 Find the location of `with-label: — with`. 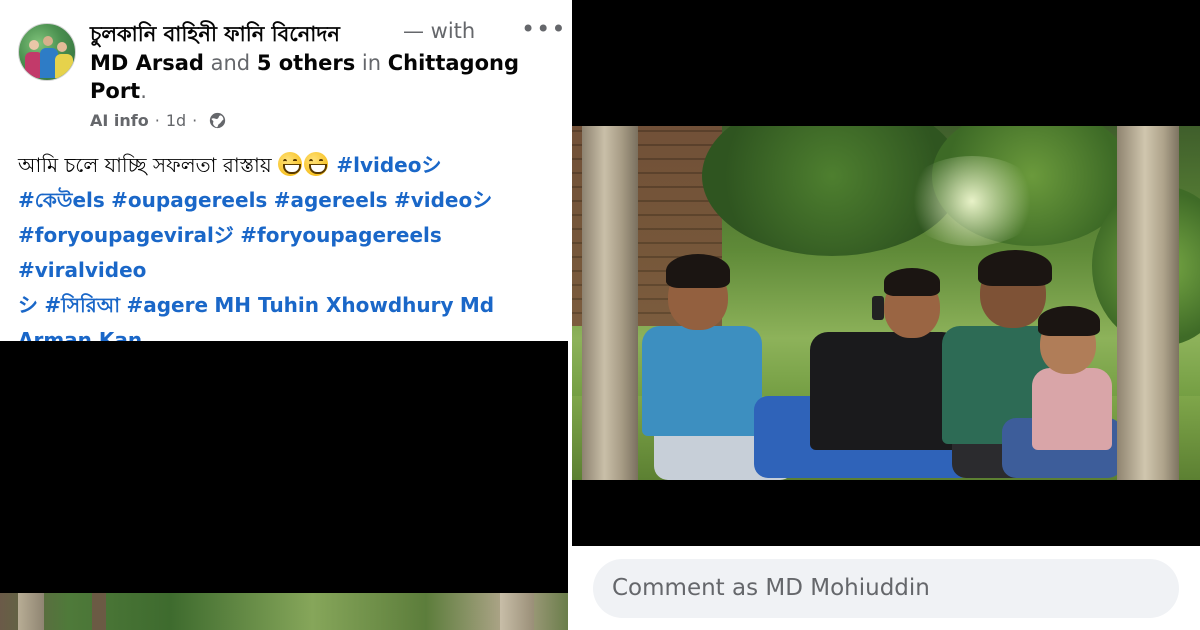

with-label: — with is located at coordinates (439, 31).